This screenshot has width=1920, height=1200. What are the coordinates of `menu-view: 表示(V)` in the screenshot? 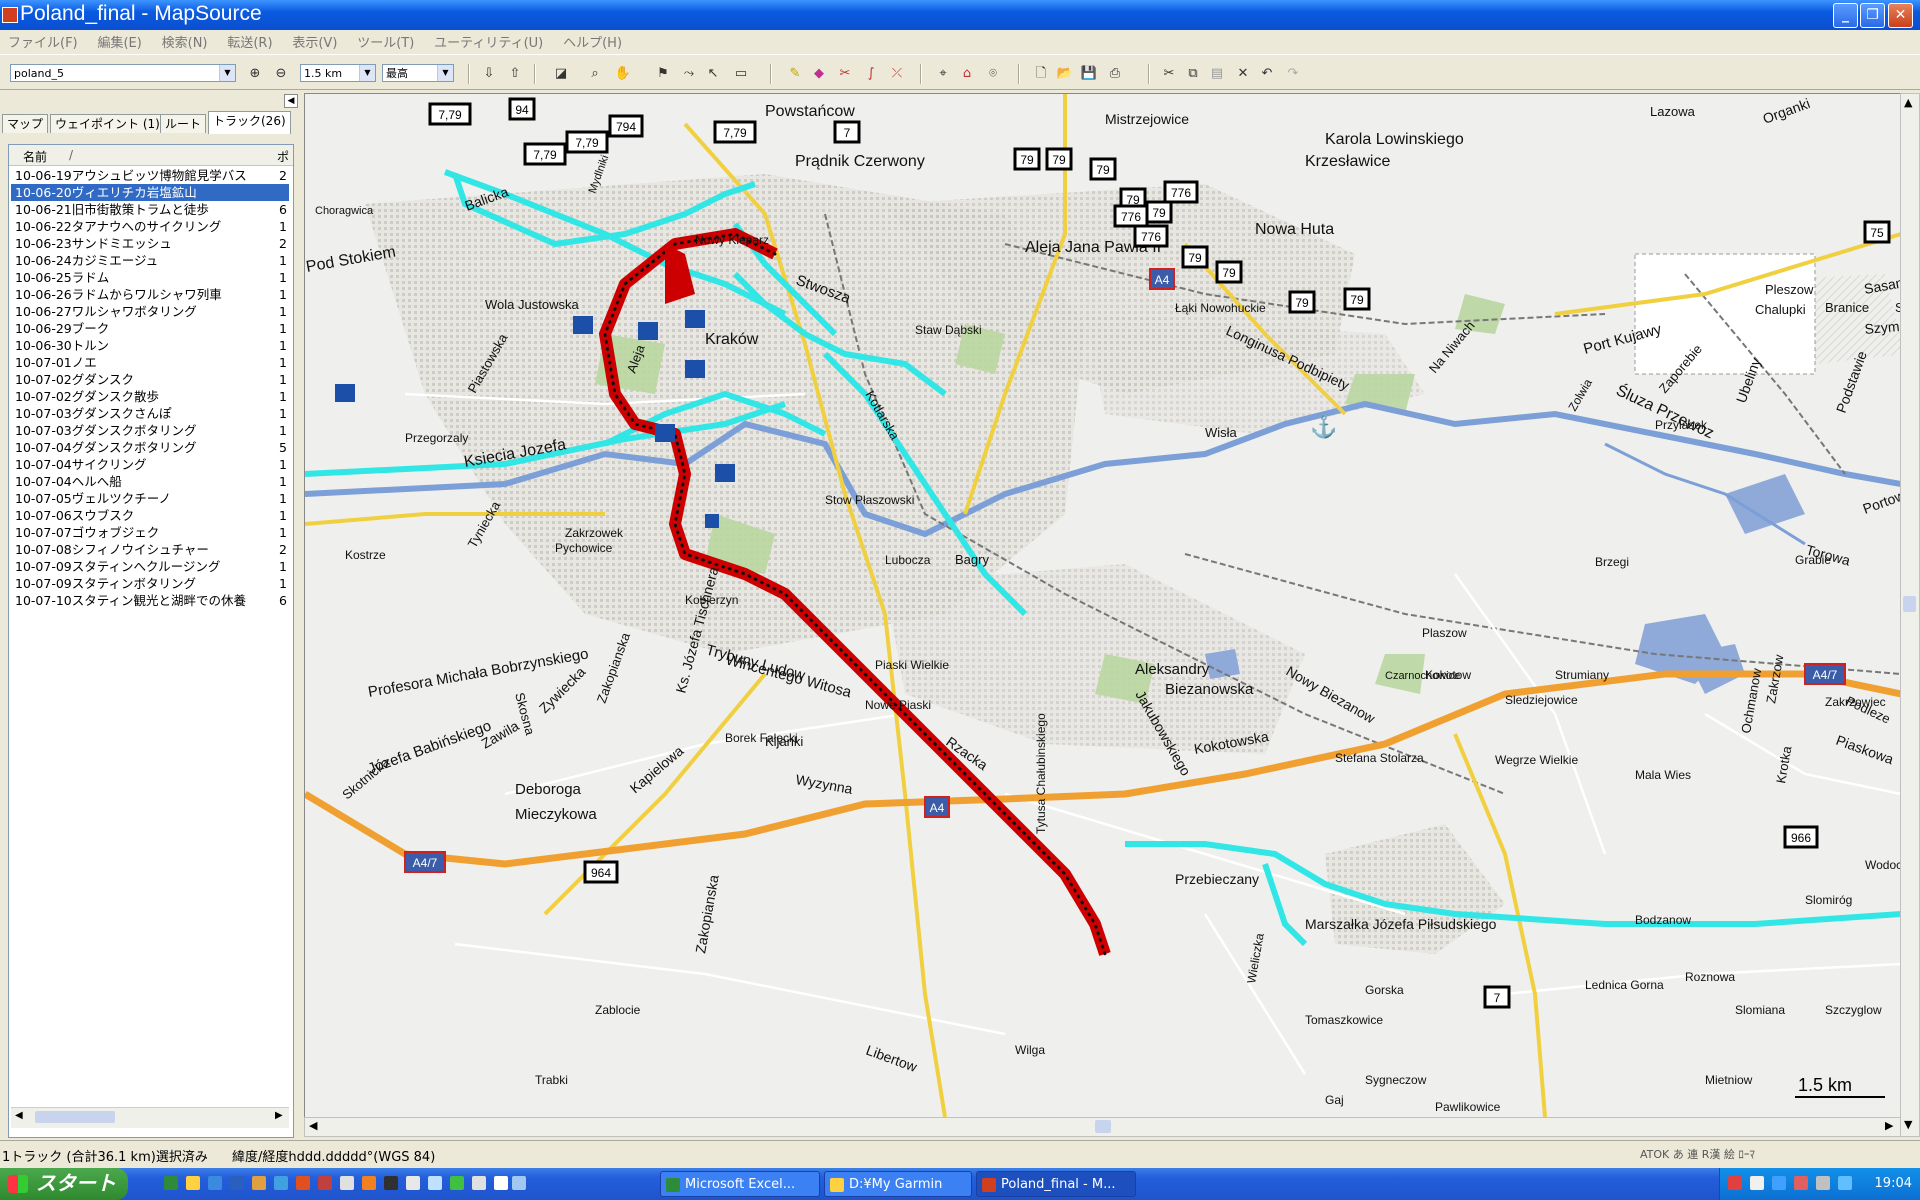 It's located at (314, 41).